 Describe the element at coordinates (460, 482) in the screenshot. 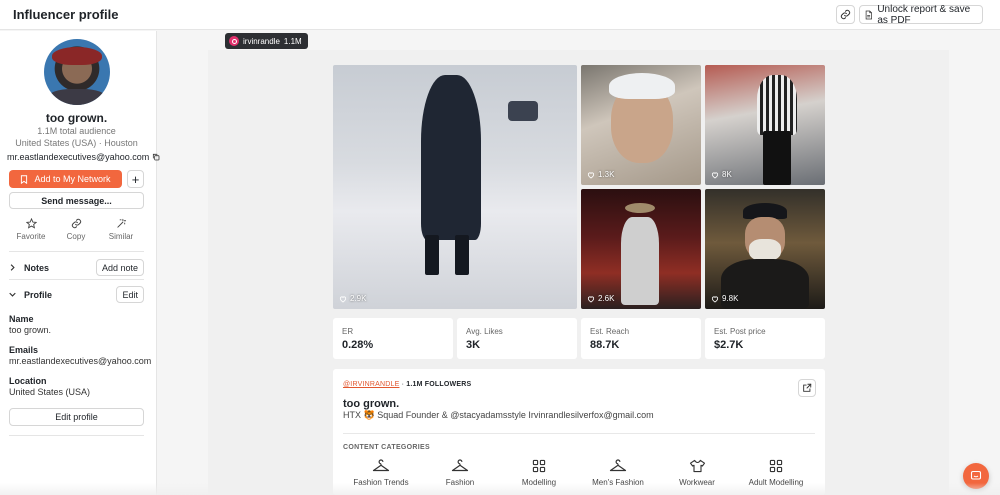

I see `category-label: Fashion` at that location.